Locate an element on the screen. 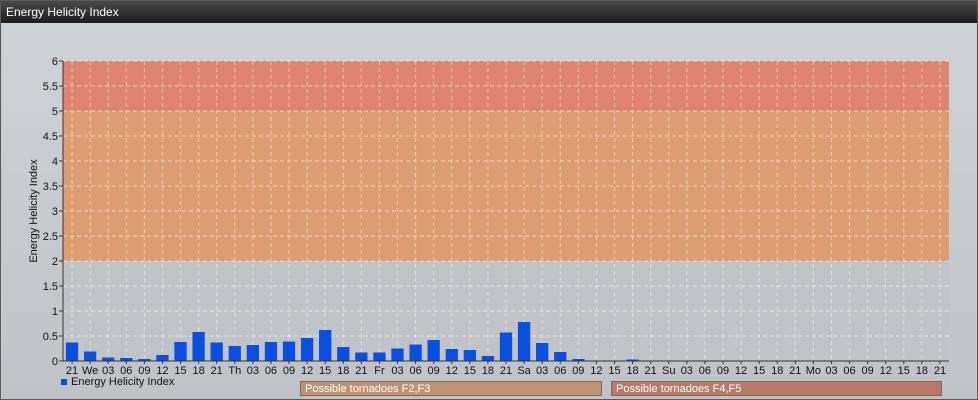 The width and height of the screenshot is (978, 400). legend-swatch is located at coordinates (64, 382).